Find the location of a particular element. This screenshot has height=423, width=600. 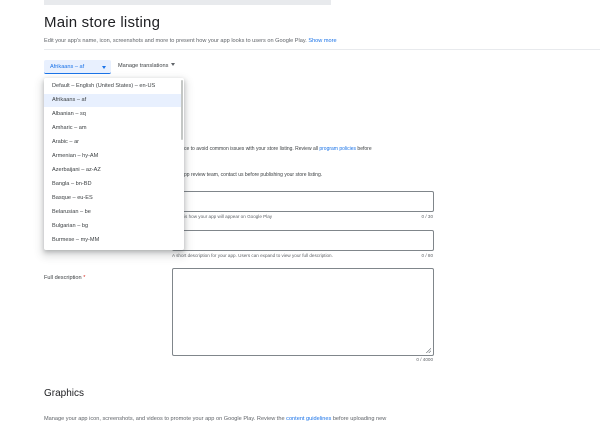

header-divider is located at coordinates (322, 49).